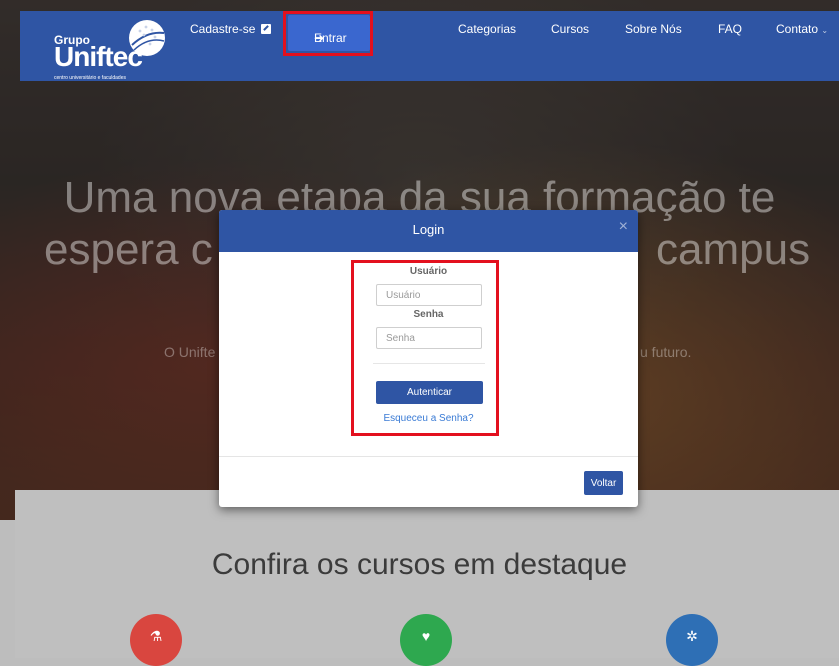 This screenshot has height=666, width=839. What do you see at coordinates (666, 352) in the screenshot?
I see `hero-subtitle-right: u futuro.` at bounding box center [666, 352].